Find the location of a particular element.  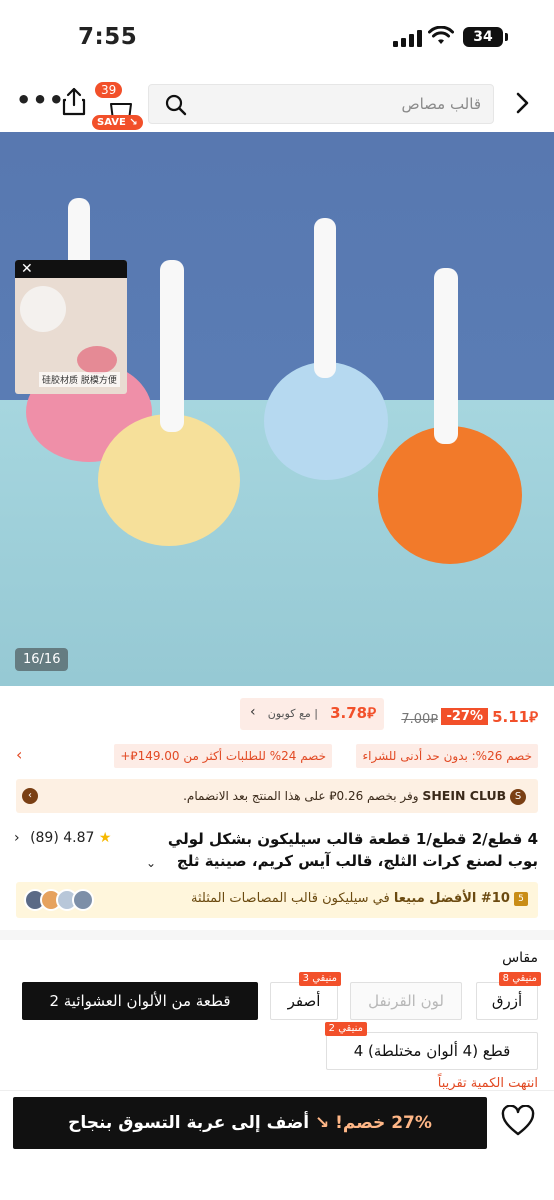

add-to-cart-button: 27% خصم! ↘ أضف إلى عربة التسوق بنجاح is located at coordinates (250, 1123).